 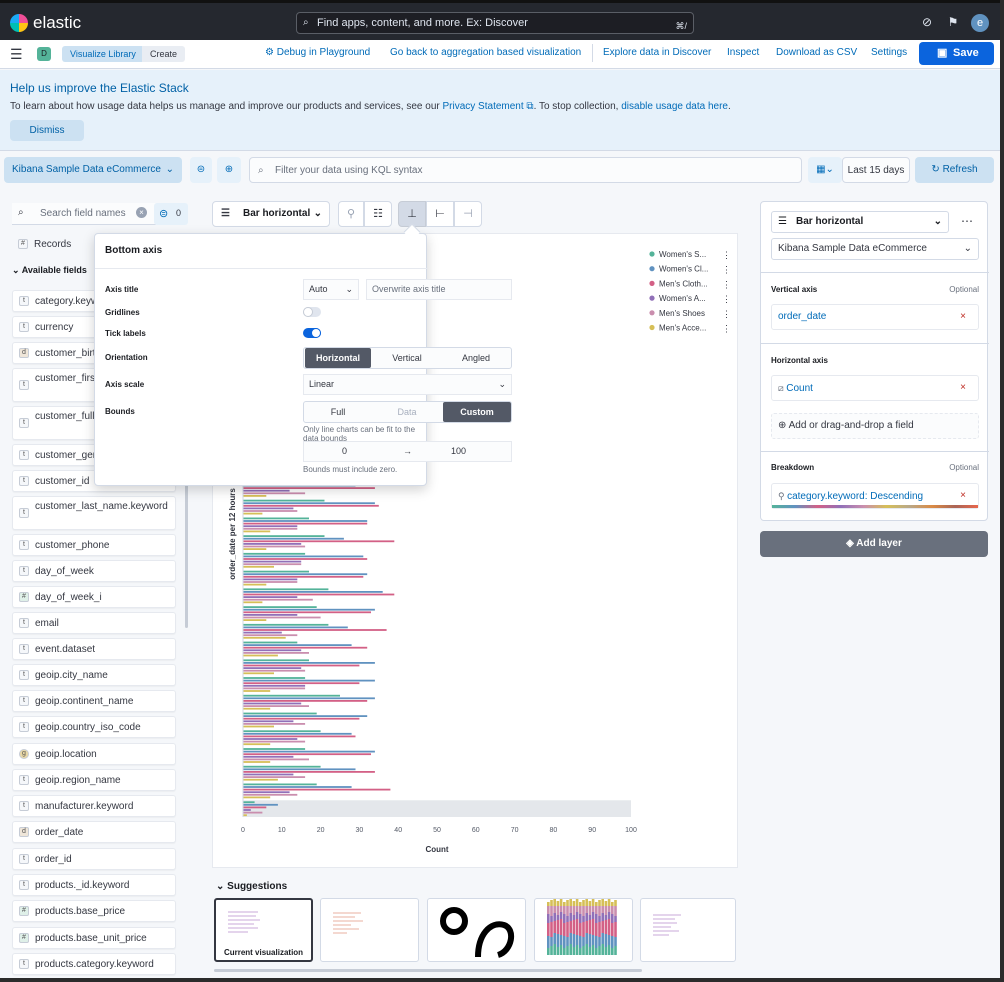 I want to click on field-item: t event.dataset, so click(x=94, y=649).